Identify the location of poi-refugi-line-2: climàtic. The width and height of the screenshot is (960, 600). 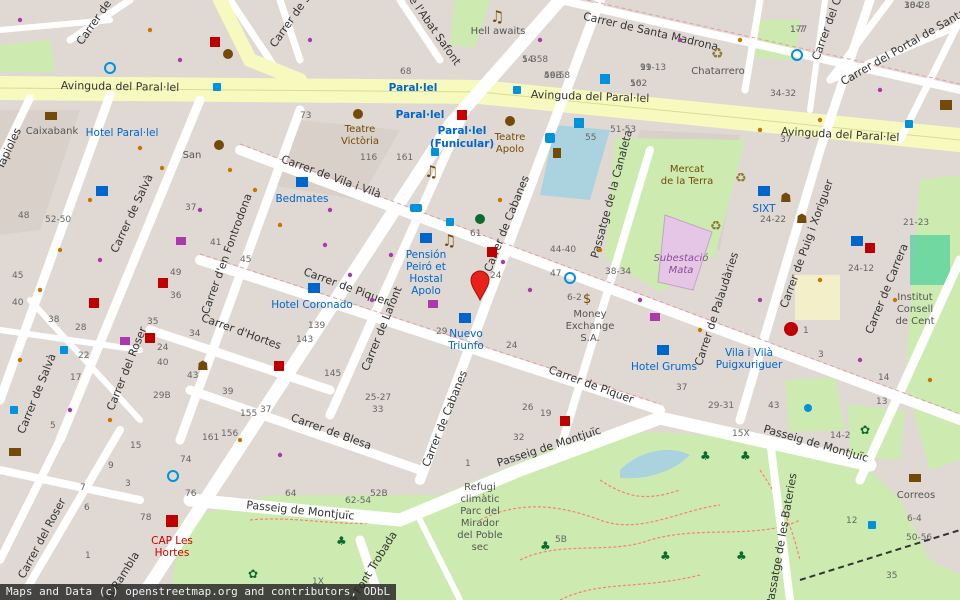
(479, 499).